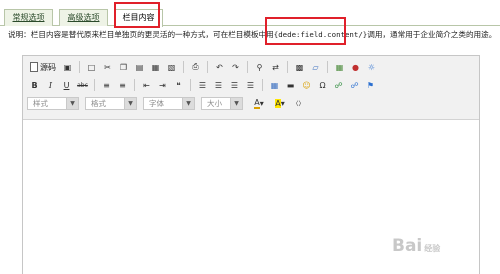  What do you see at coordinates (53, 103) in the screenshot?
I see `style-select: 样式 ▼` at bounding box center [53, 103].